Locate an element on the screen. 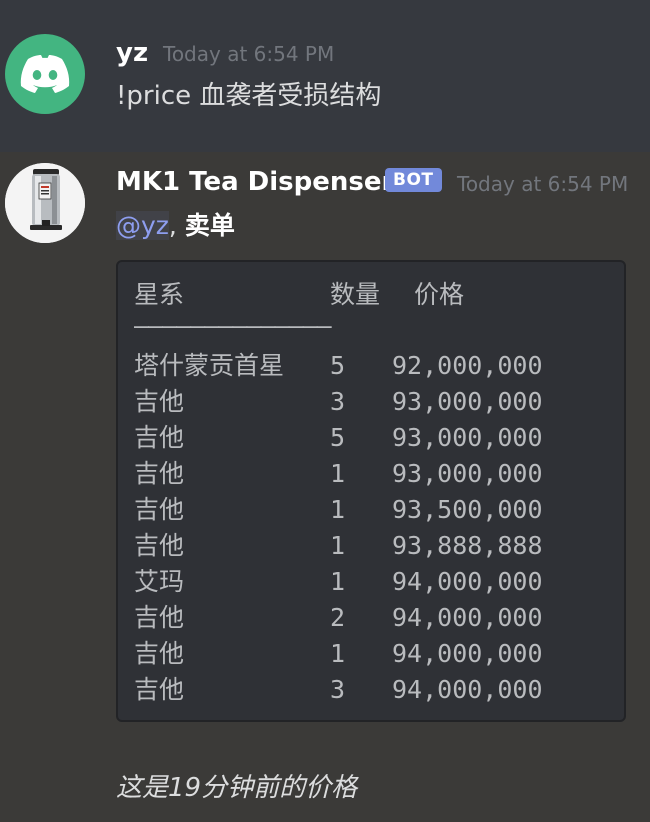 Image resolution: width=650 pixels, height=822 pixels. table-row: 吉他 3 93,000,000 is located at coordinates (338, 402).